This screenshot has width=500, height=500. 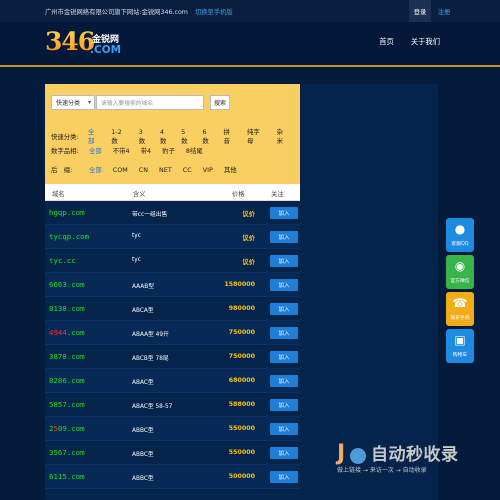 I want to click on domain-price: 550000, so click(x=241, y=428).